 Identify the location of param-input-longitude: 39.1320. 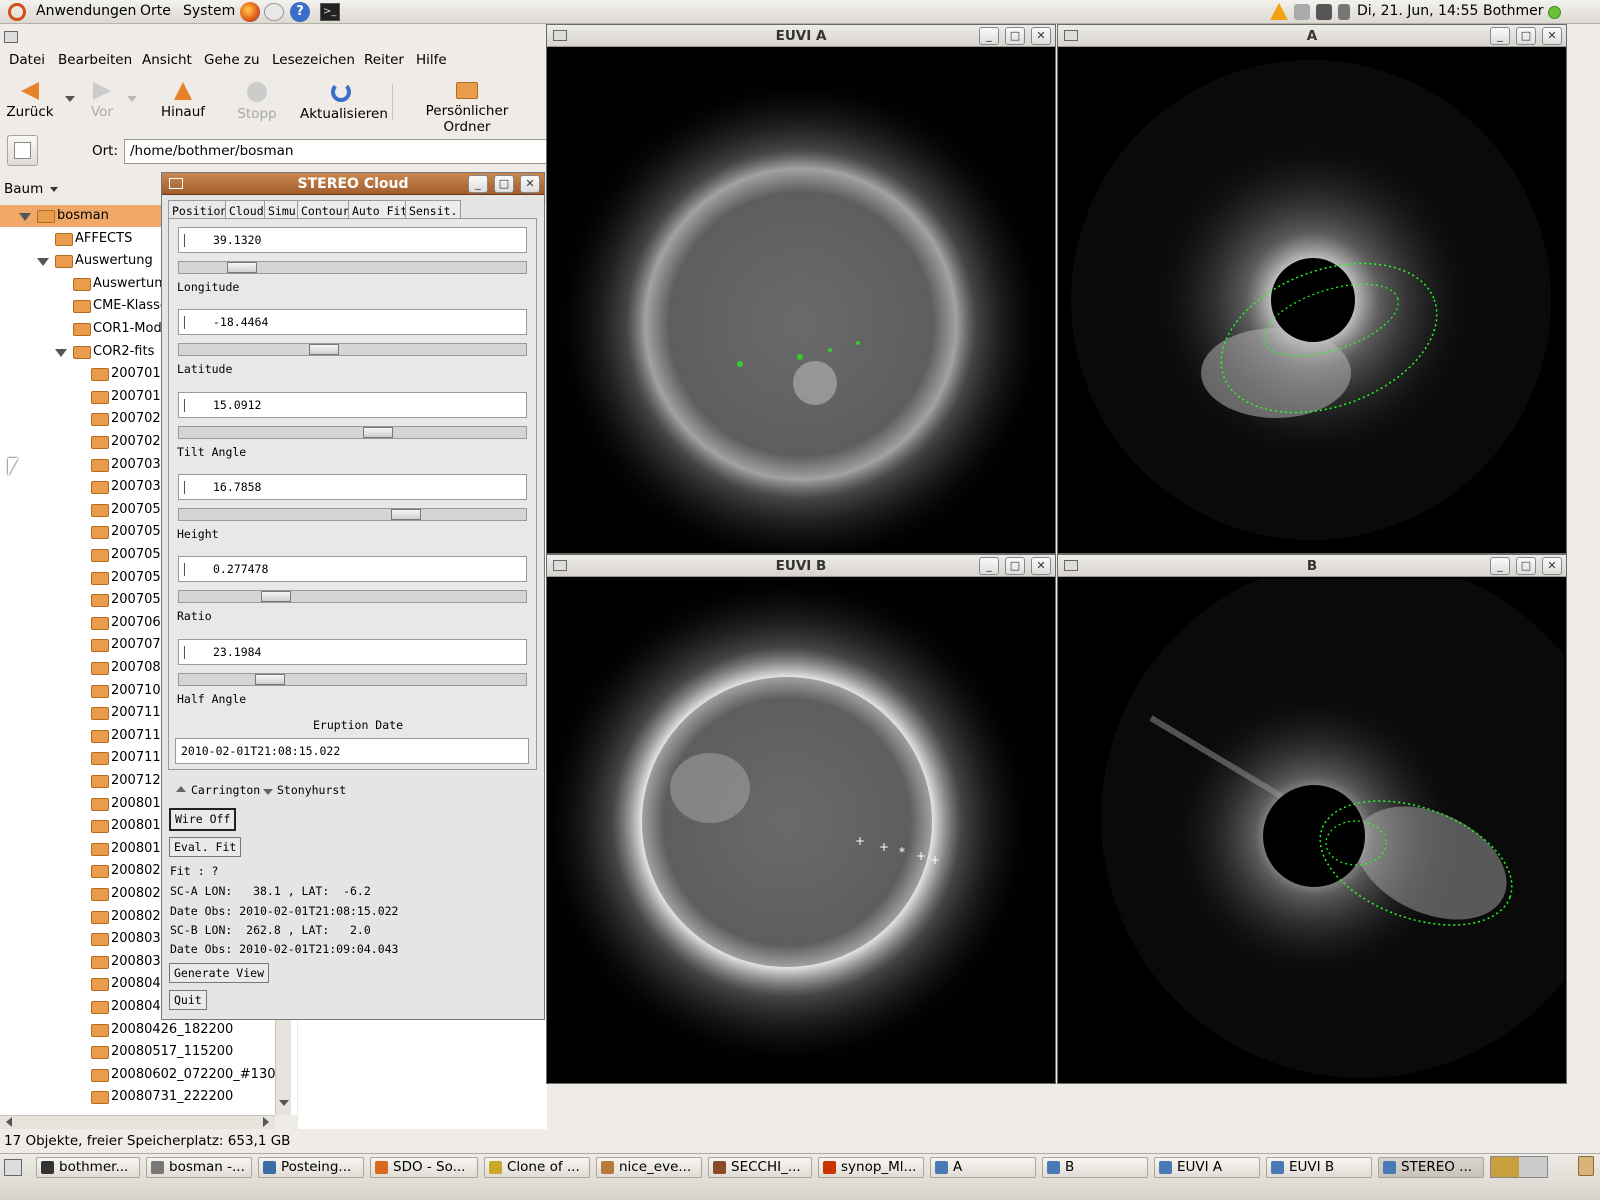
(352, 240).